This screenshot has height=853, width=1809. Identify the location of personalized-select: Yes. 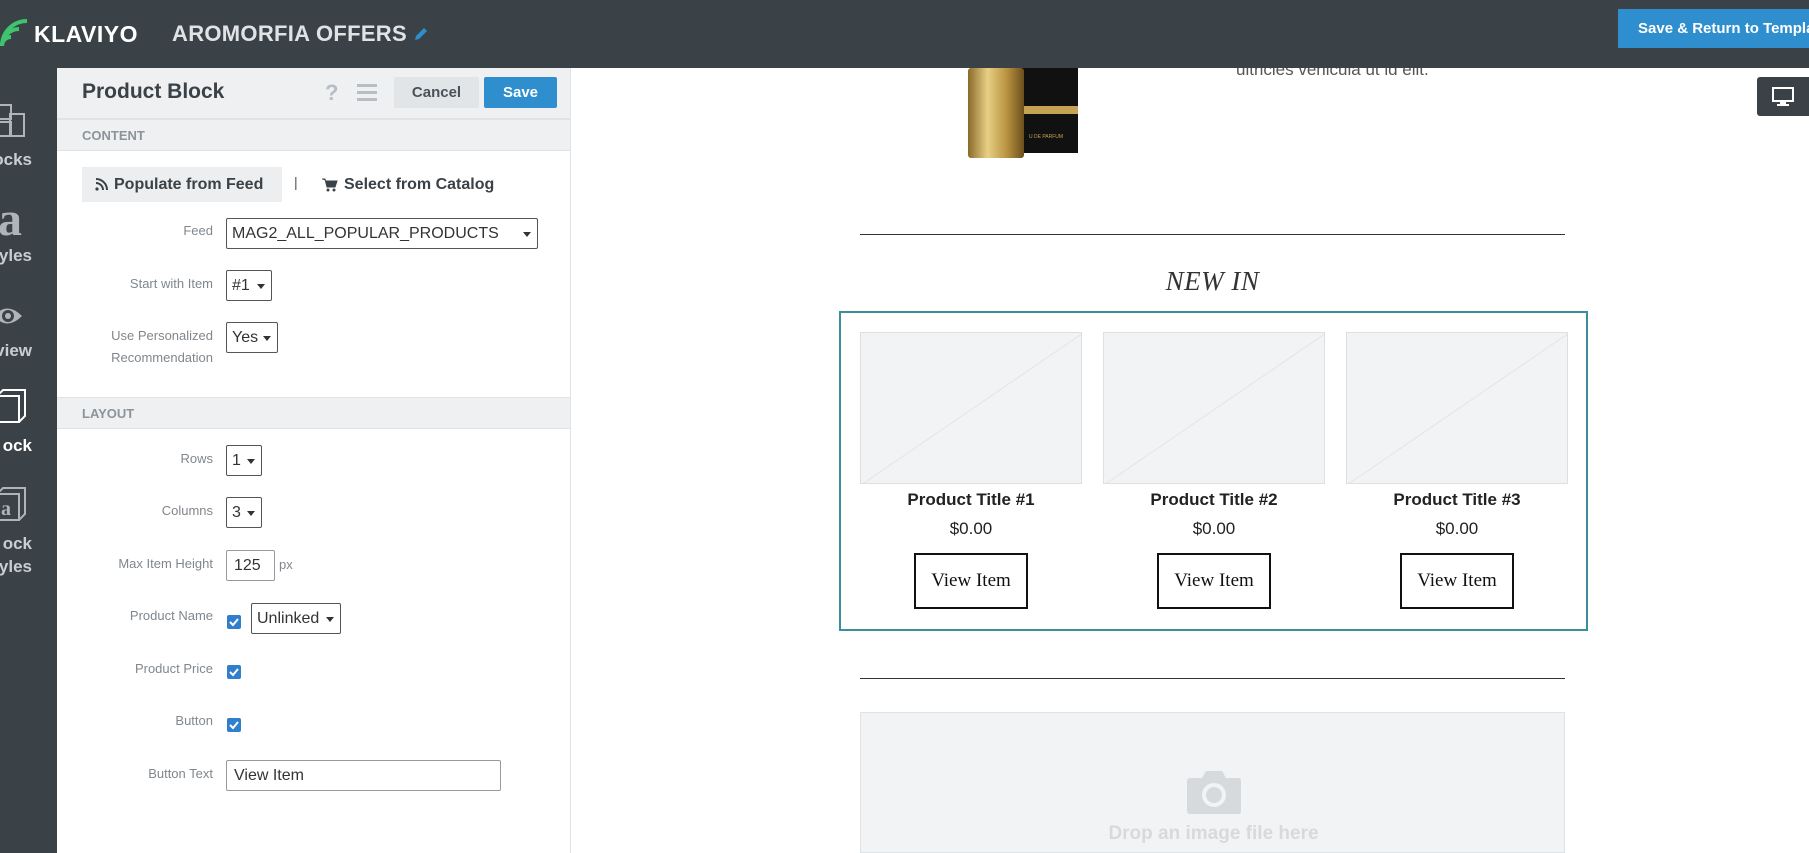
(252, 337).